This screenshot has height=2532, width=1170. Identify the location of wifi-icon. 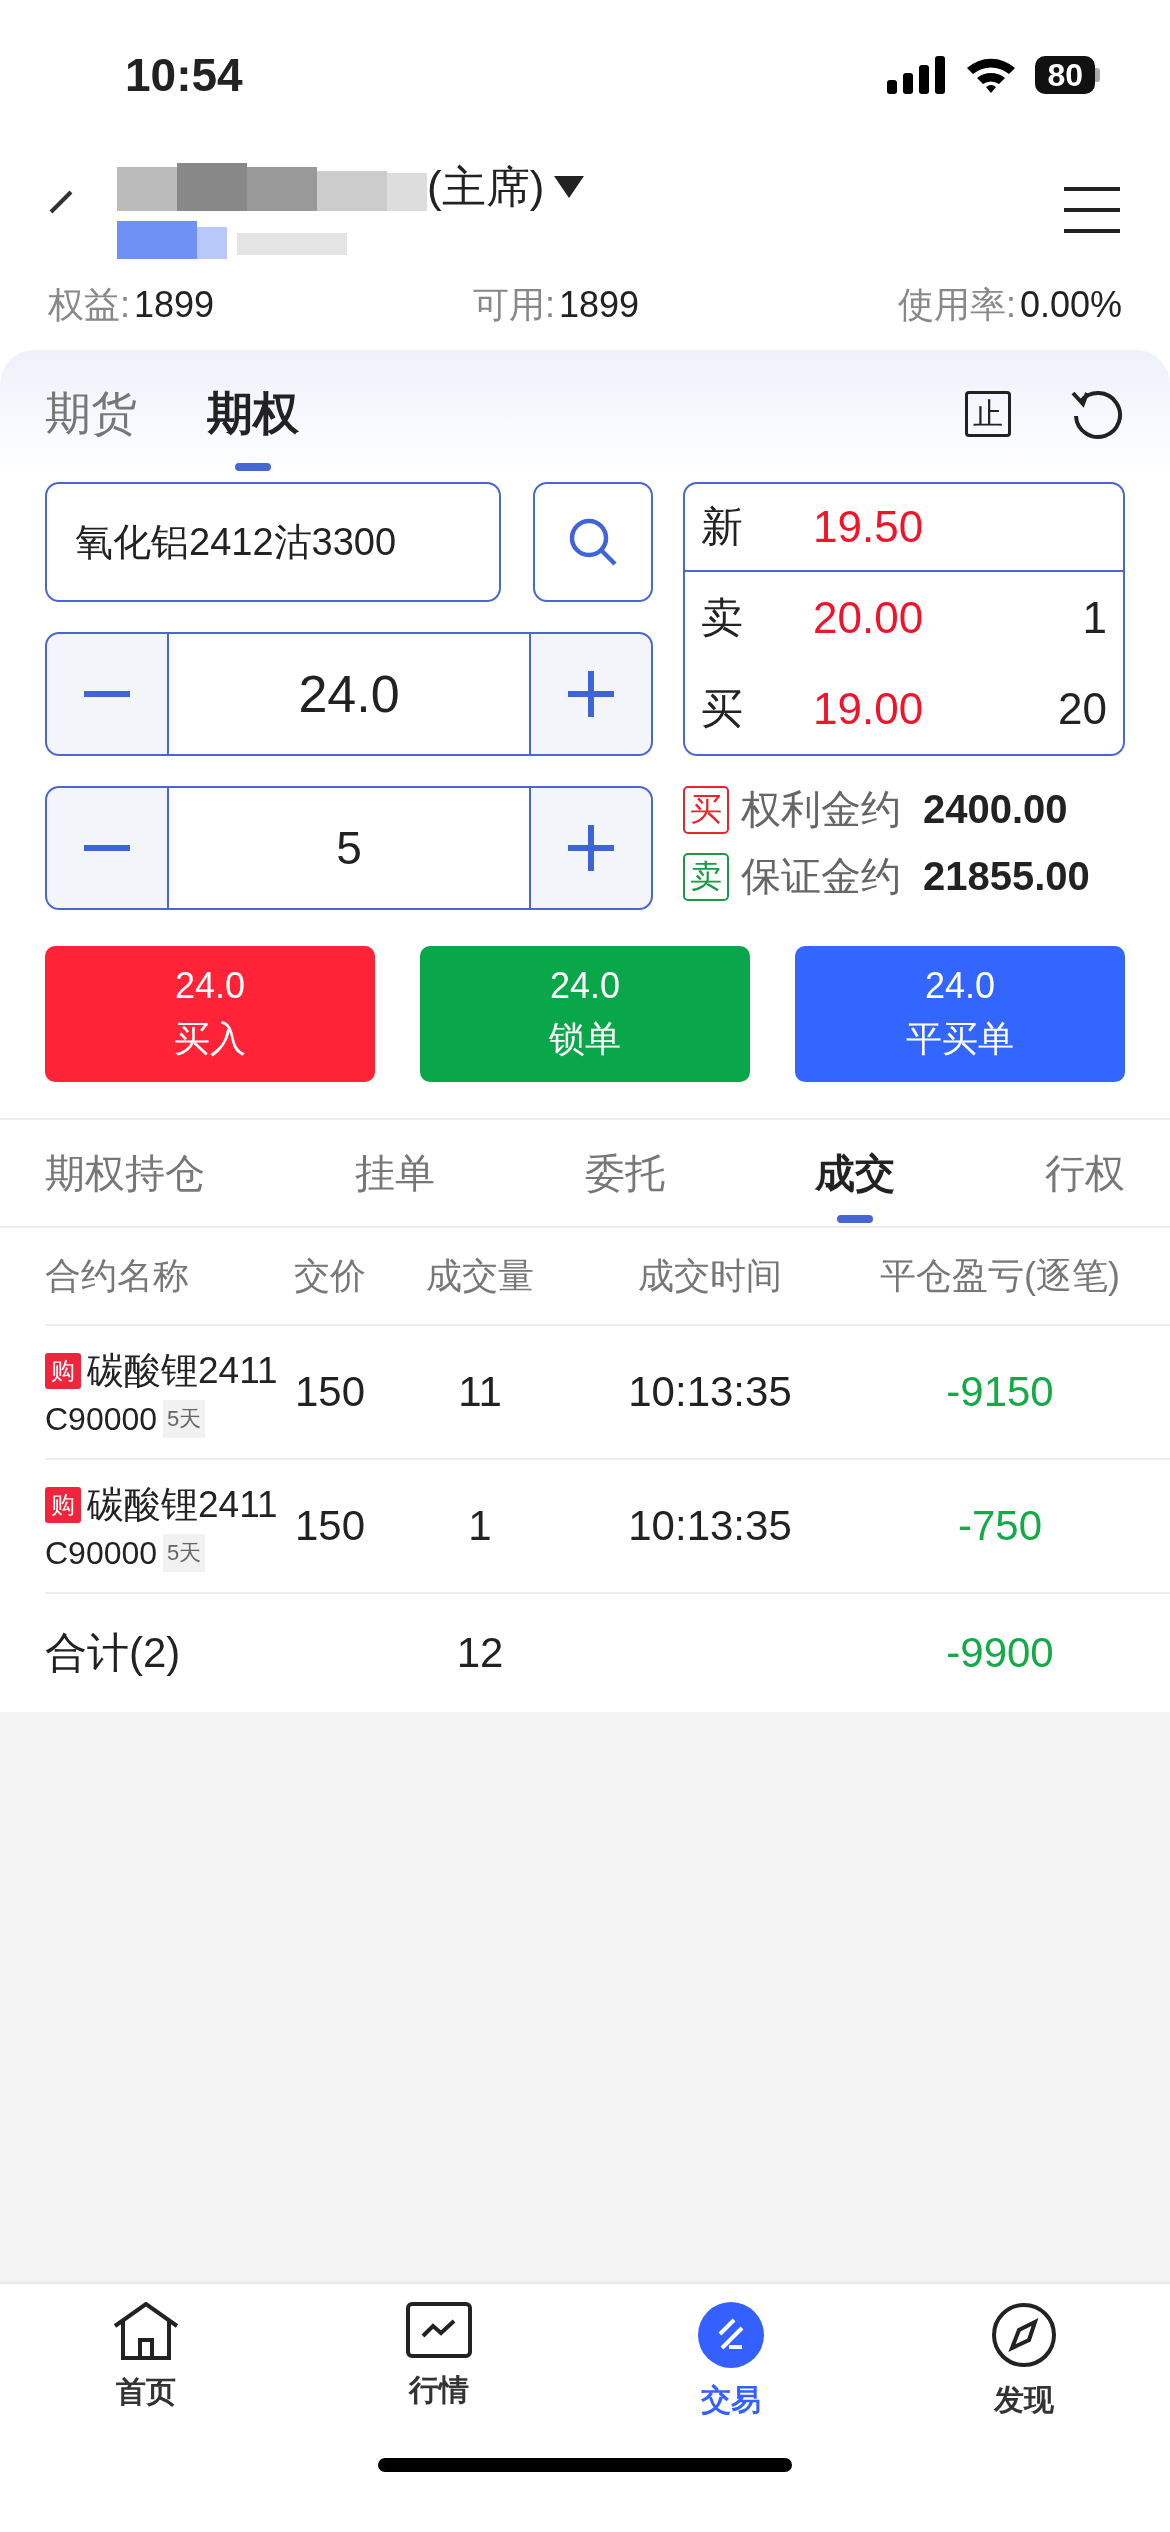
(991, 75).